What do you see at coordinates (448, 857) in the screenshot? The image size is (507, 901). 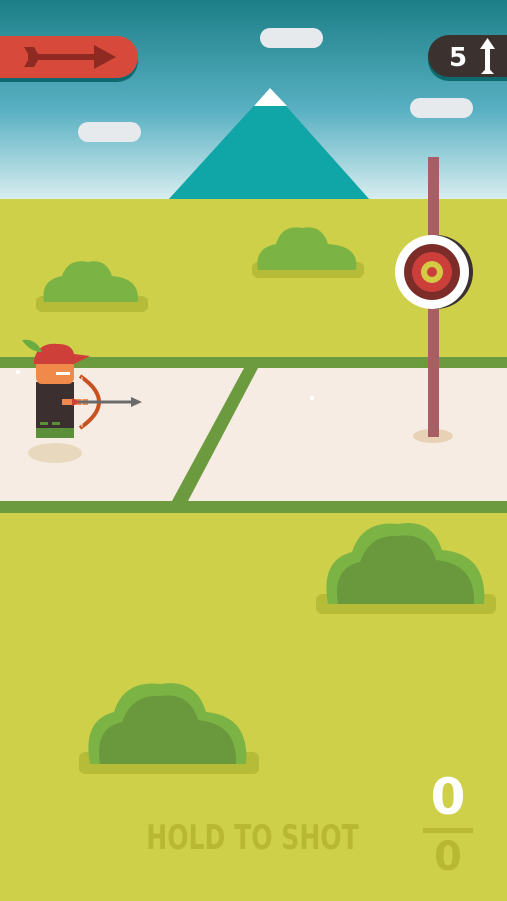 I see `best-score: 0` at bounding box center [448, 857].